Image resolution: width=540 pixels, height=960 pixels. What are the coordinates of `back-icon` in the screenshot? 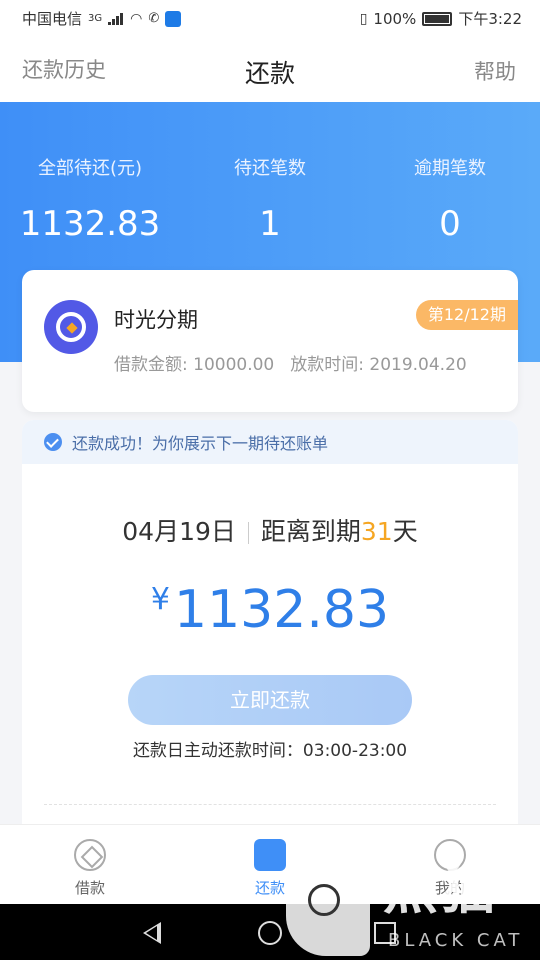 It's located at (152, 933).